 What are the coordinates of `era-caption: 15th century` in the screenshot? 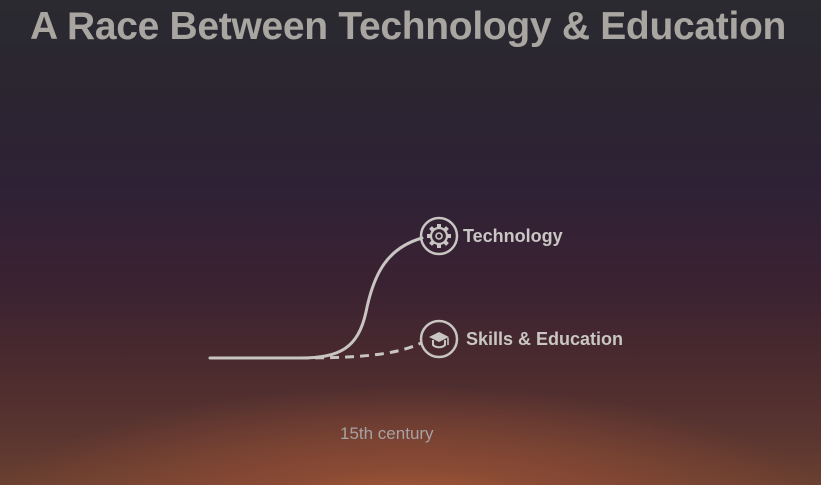 It's located at (387, 433).